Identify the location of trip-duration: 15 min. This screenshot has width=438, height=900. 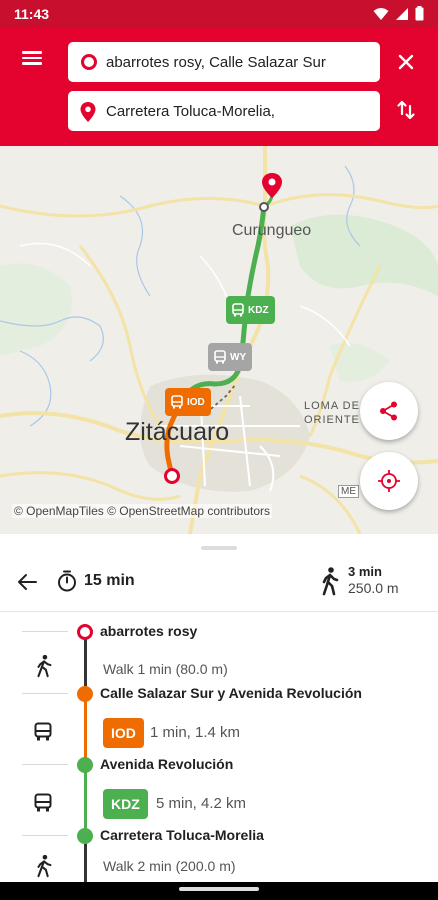
(95, 581).